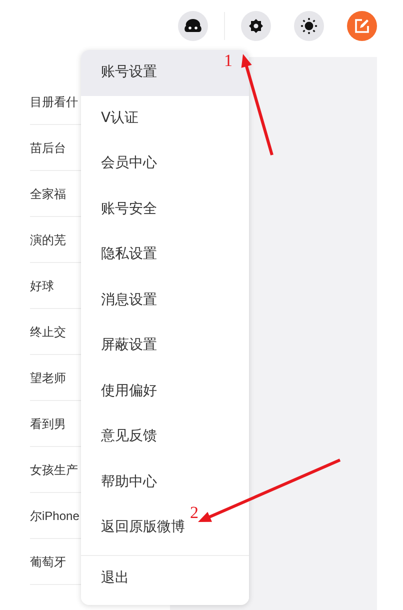 This screenshot has height=610, width=403. What do you see at coordinates (165, 437) in the screenshot?
I see `menu-item: 意见反馈` at bounding box center [165, 437].